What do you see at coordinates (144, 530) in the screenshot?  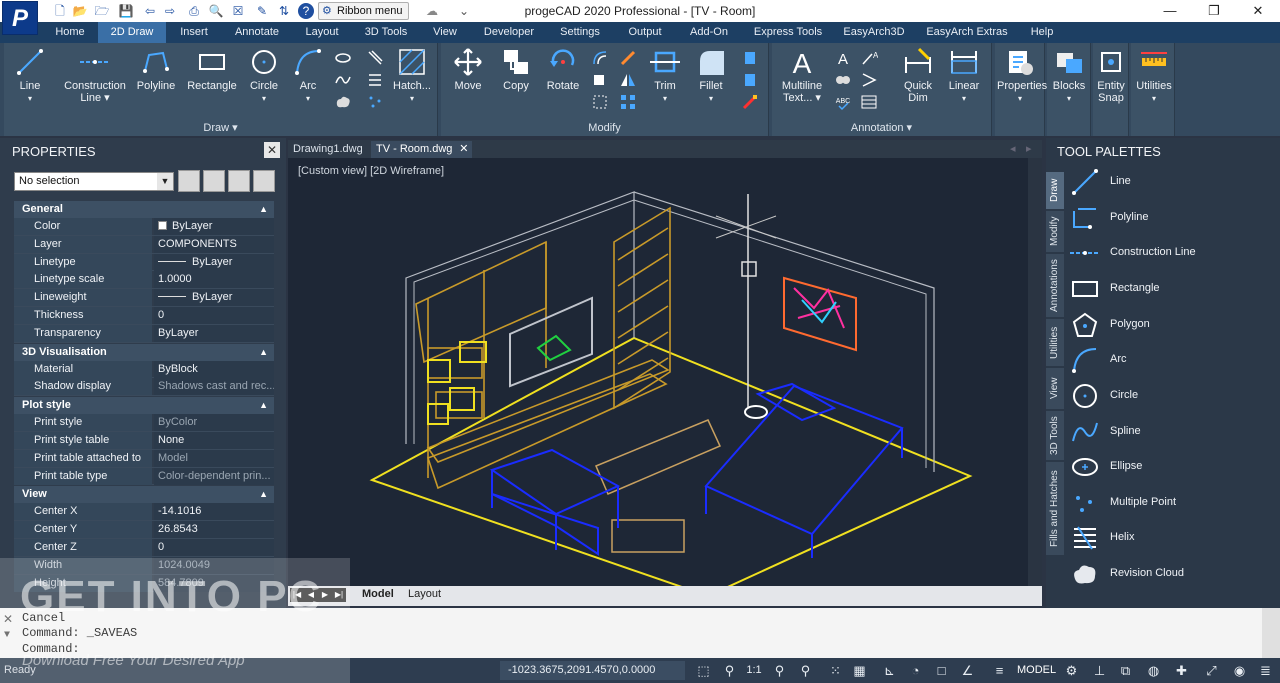 I see `property-row: Center Y 26.8543` at bounding box center [144, 530].